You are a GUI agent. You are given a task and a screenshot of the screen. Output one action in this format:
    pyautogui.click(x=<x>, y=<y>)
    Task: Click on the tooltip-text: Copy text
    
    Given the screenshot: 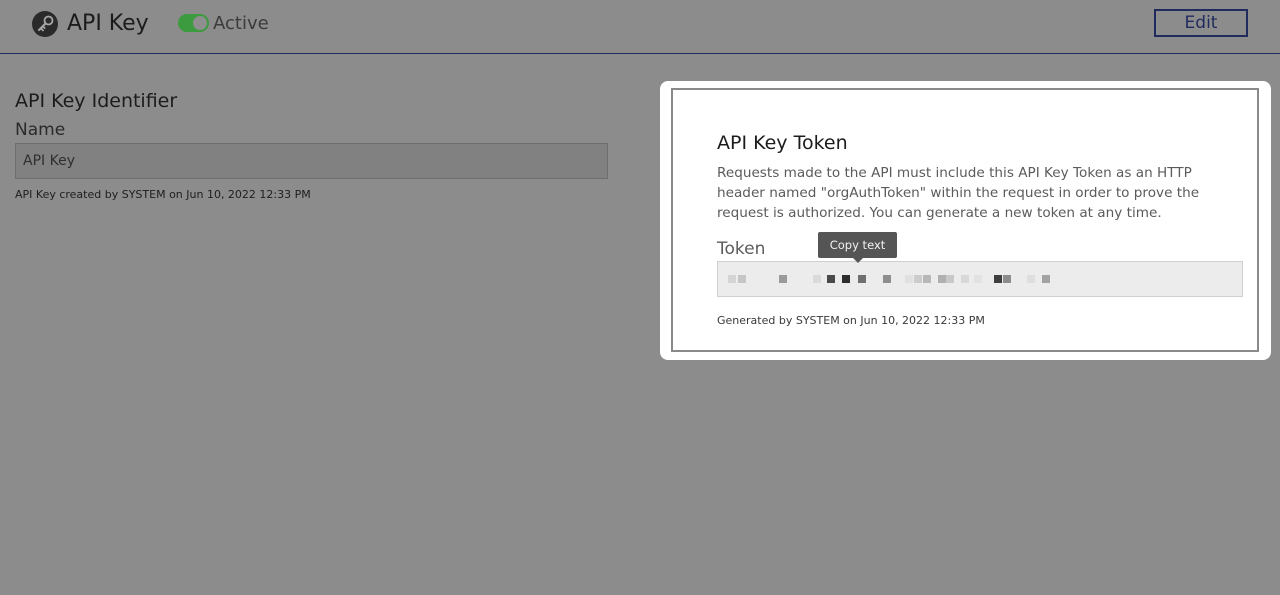 What is the action you would take?
    pyautogui.click(x=857, y=245)
    